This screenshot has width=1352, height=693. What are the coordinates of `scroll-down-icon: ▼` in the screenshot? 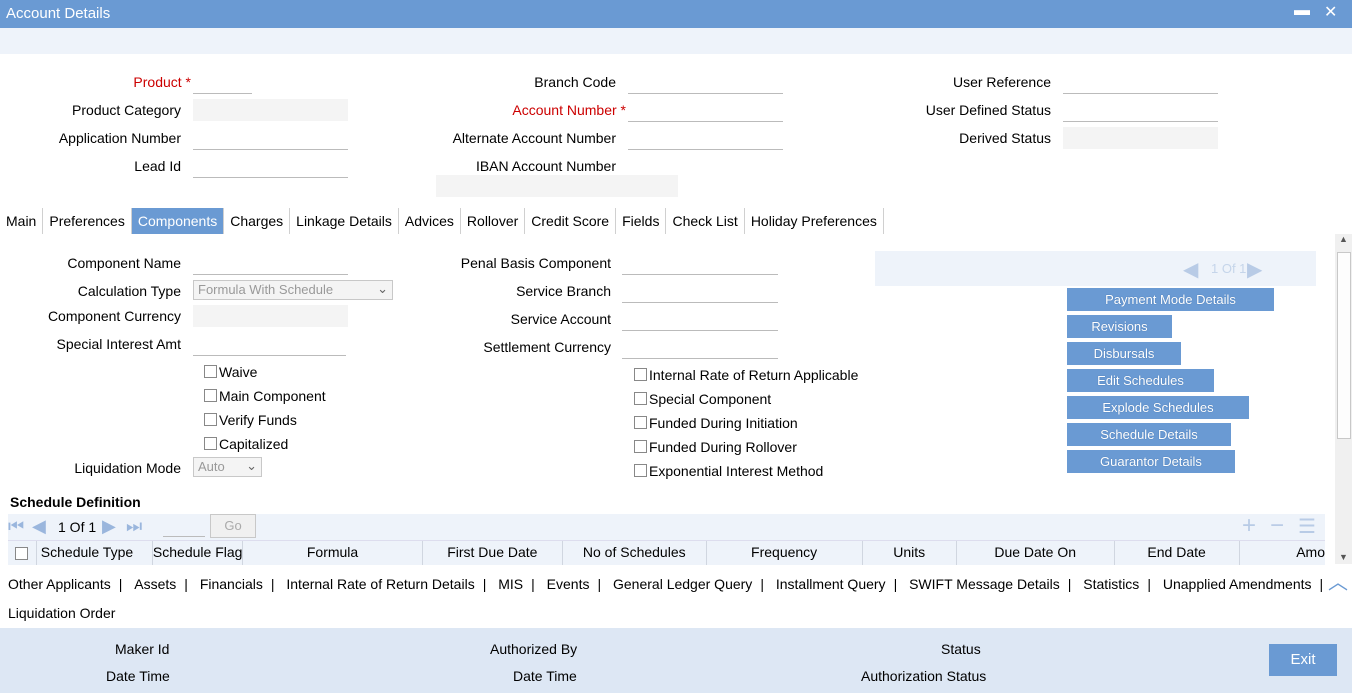 It's located at (1343, 557).